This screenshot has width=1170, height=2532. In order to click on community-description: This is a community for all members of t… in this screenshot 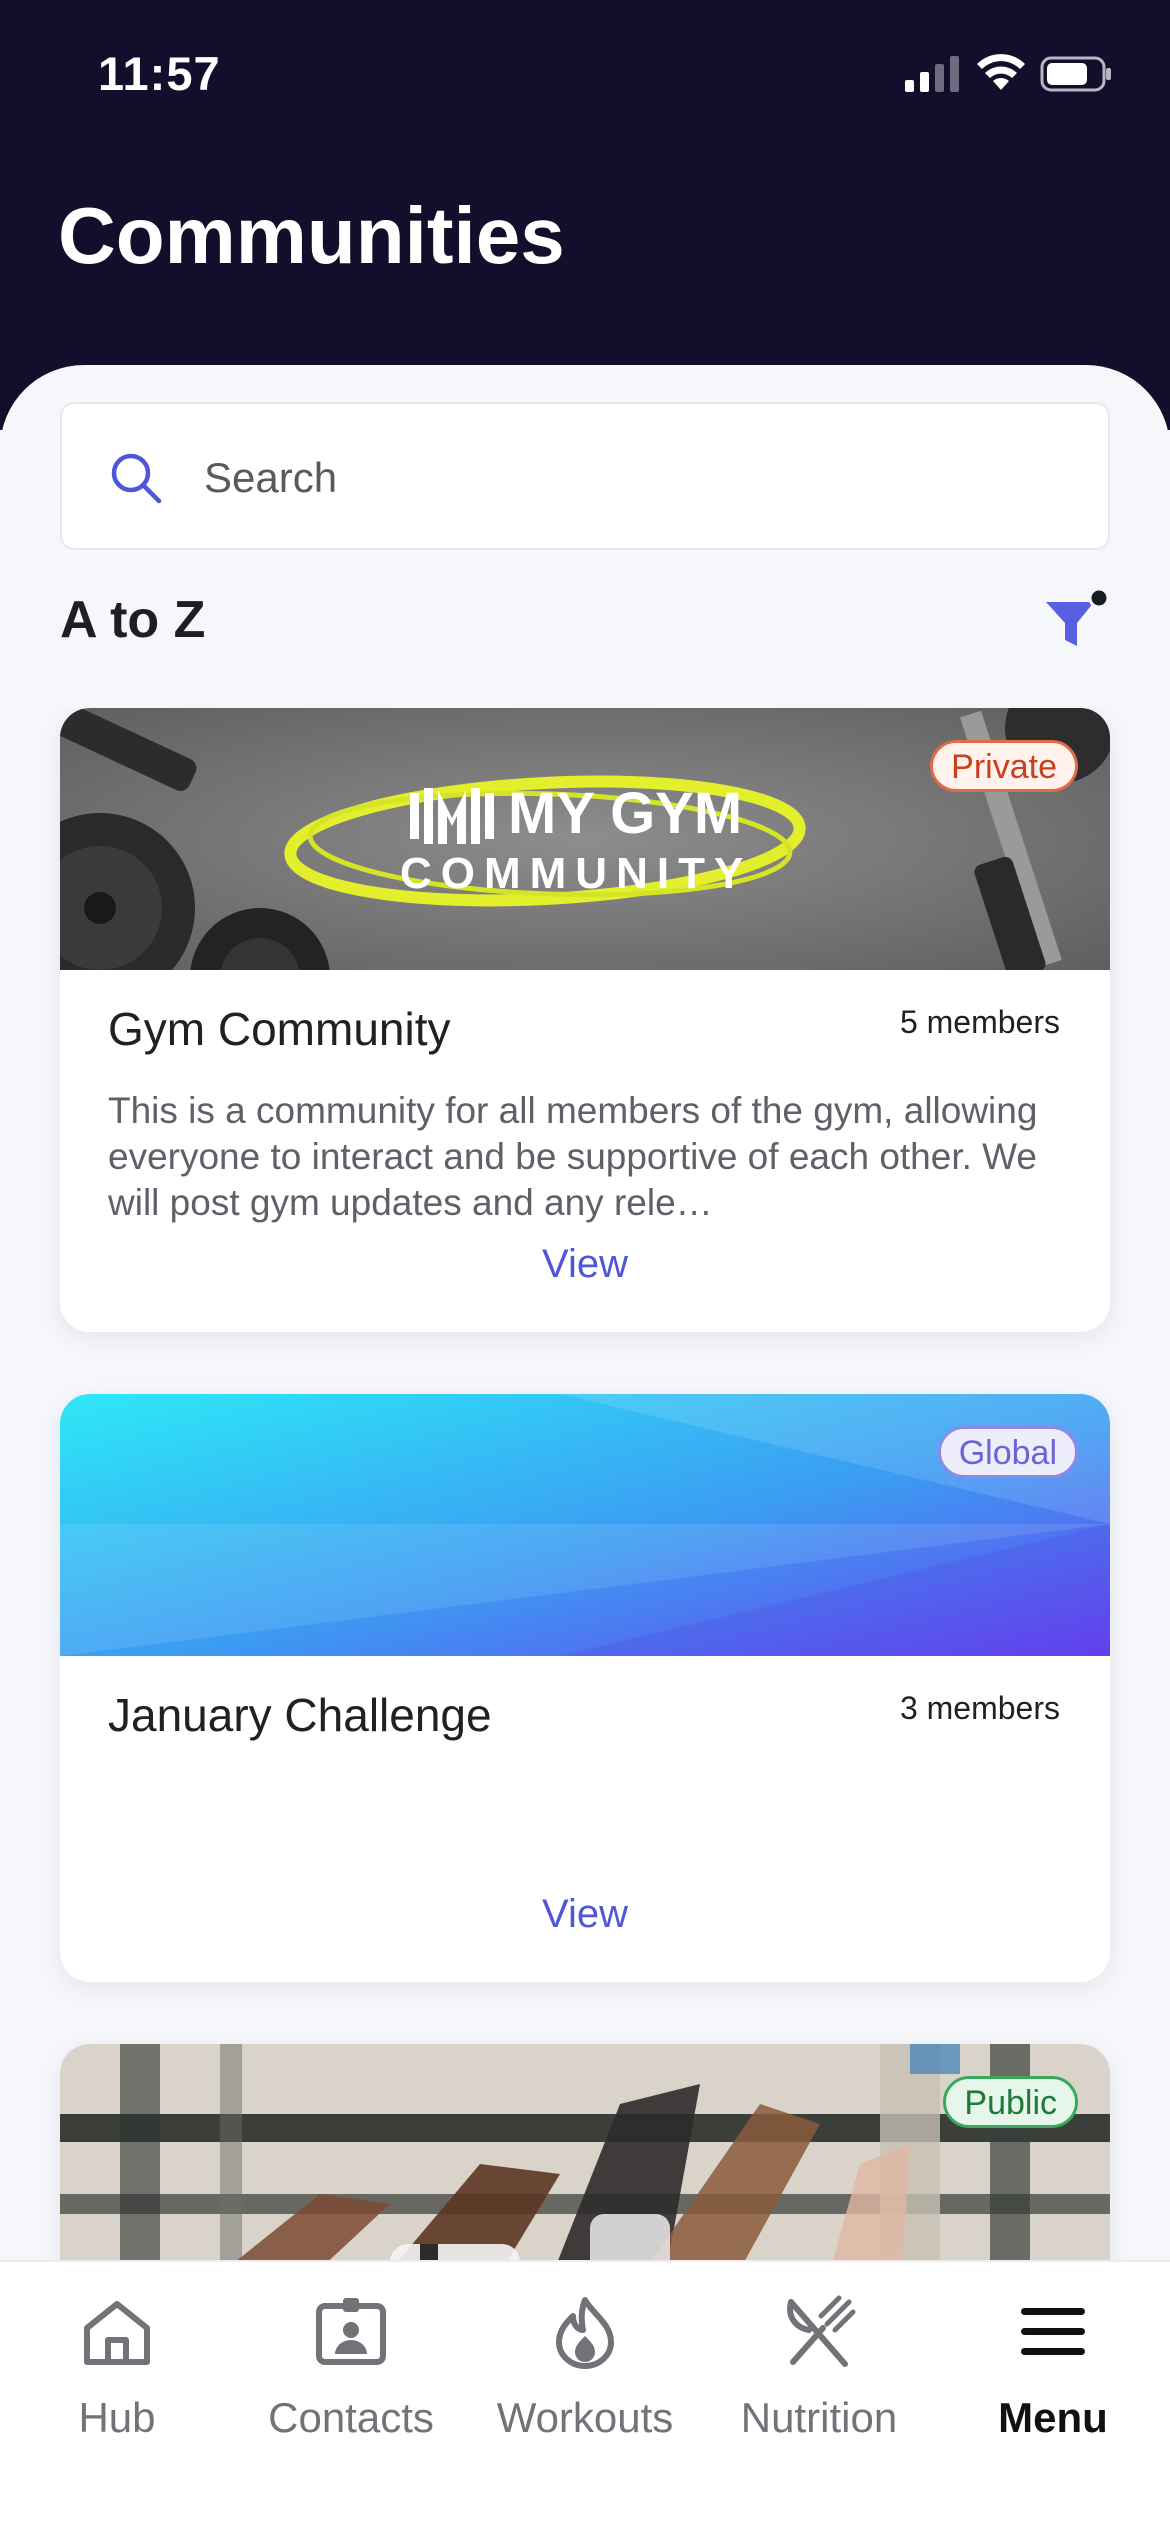, I will do `click(573, 1156)`.